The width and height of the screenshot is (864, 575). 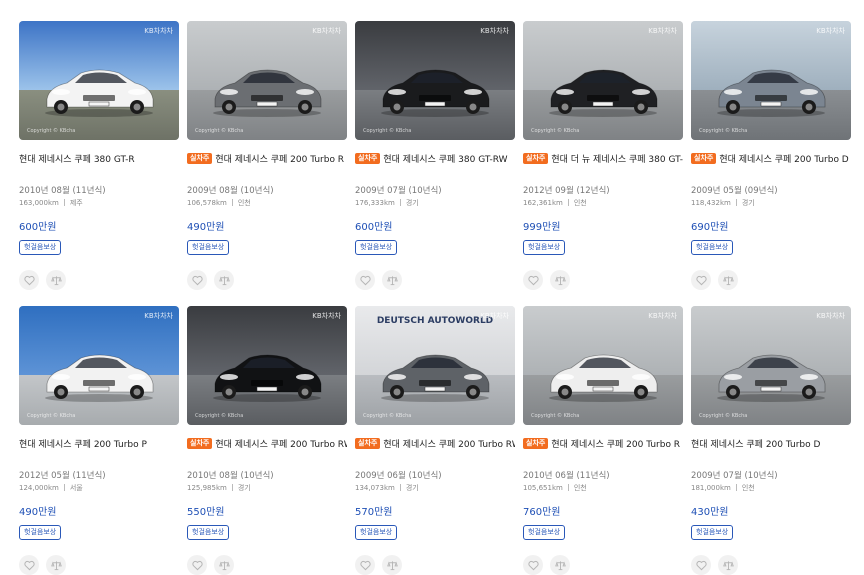 I want to click on listing-title: 현대 제네시스 쿠페 380 GT-R, so click(x=77, y=158).